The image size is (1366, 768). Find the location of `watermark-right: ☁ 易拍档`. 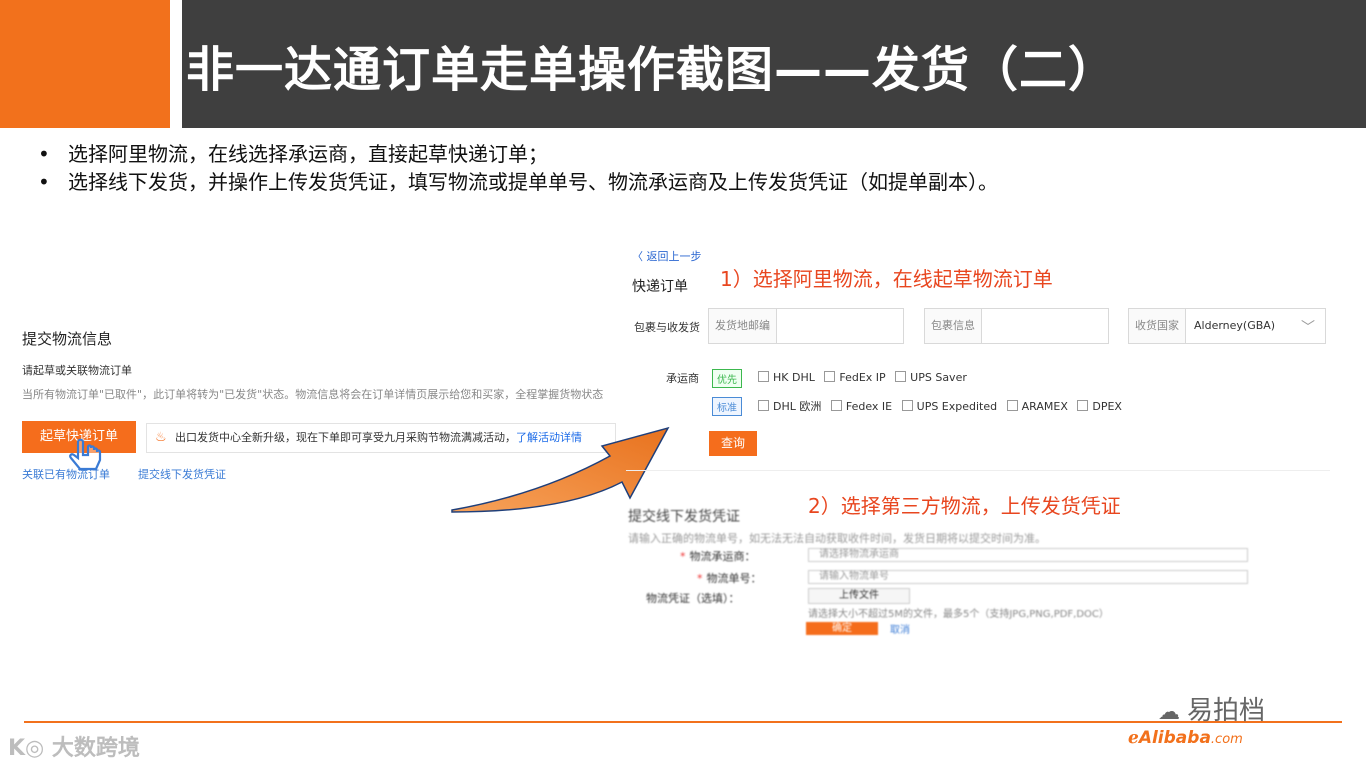

watermark-right: ☁ 易拍档 is located at coordinates (1211, 708).